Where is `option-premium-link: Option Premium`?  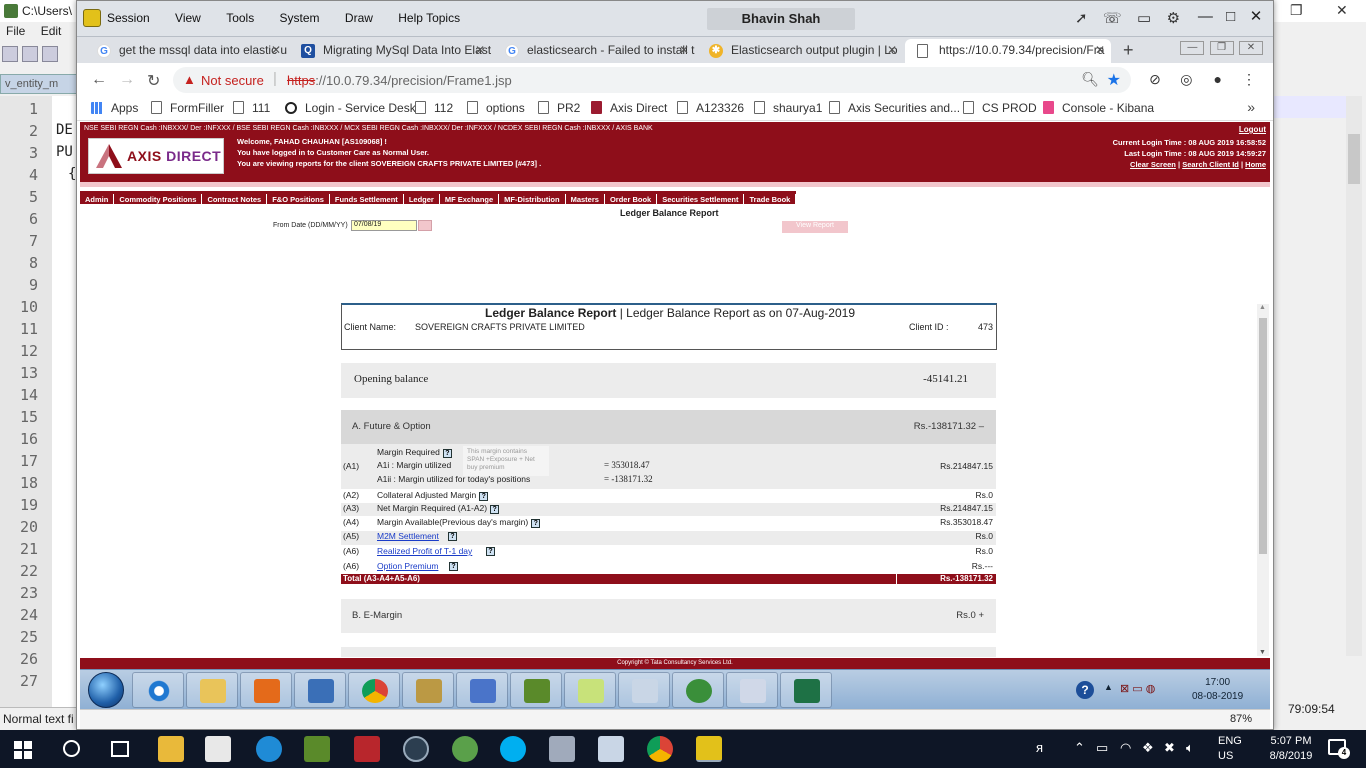
option-premium-link: Option Premium is located at coordinates (407, 566).